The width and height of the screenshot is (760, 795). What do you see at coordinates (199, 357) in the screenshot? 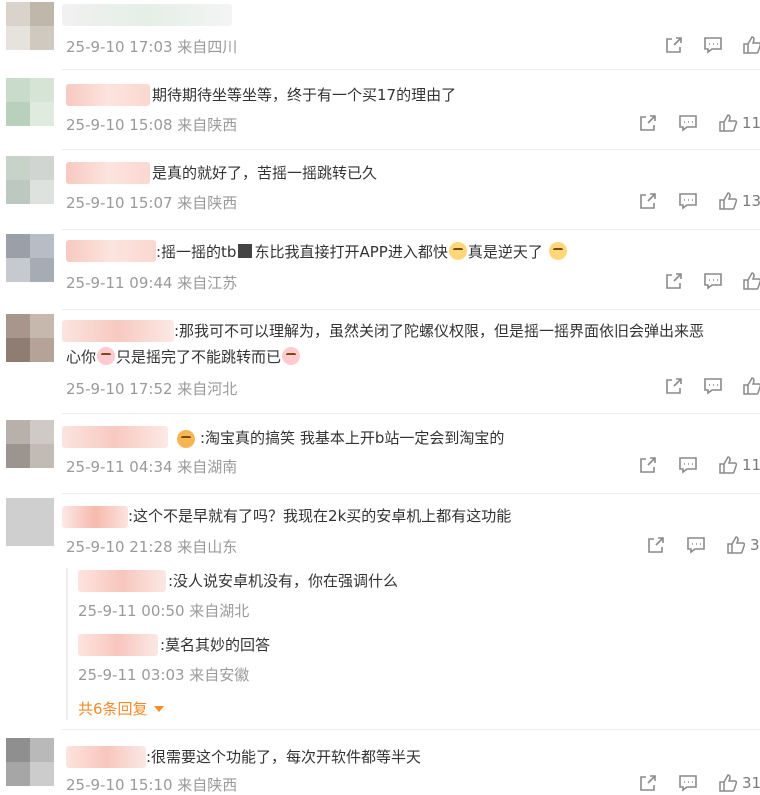
I see `comment-text-part: 只是摇完了不能跳转而已` at bounding box center [199, 357].